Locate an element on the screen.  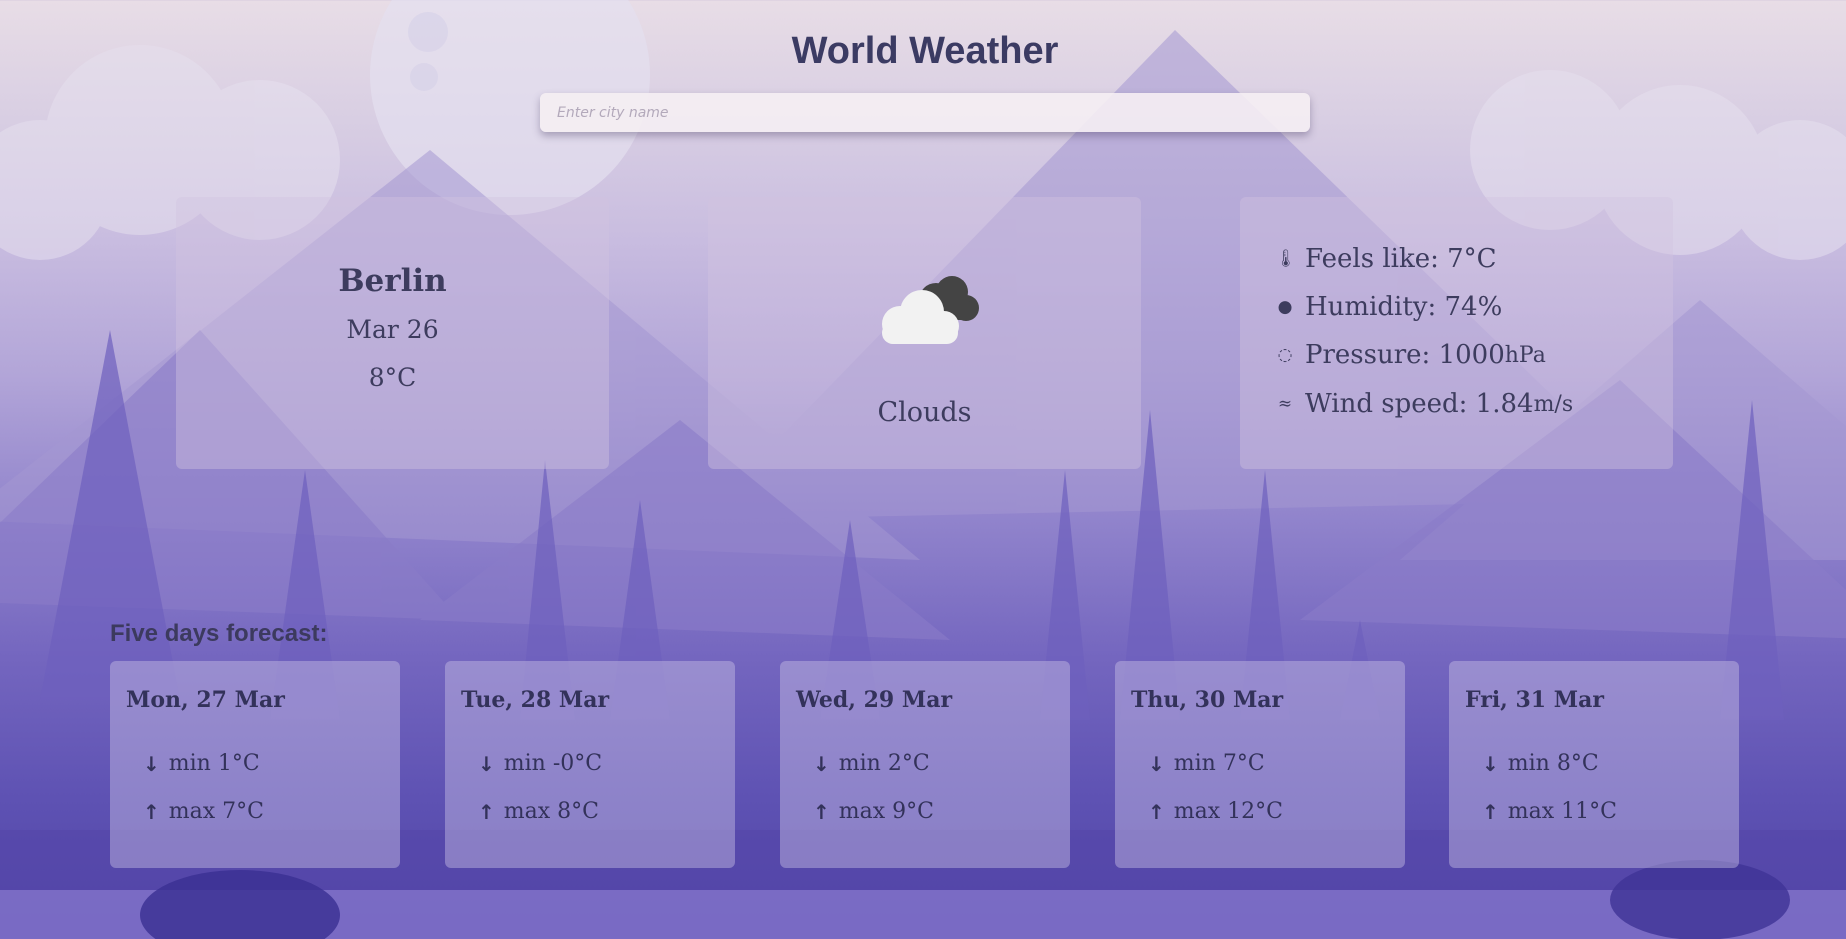
forecast-max-row: ↑ max 9°C is located at coordinates (873, 811).